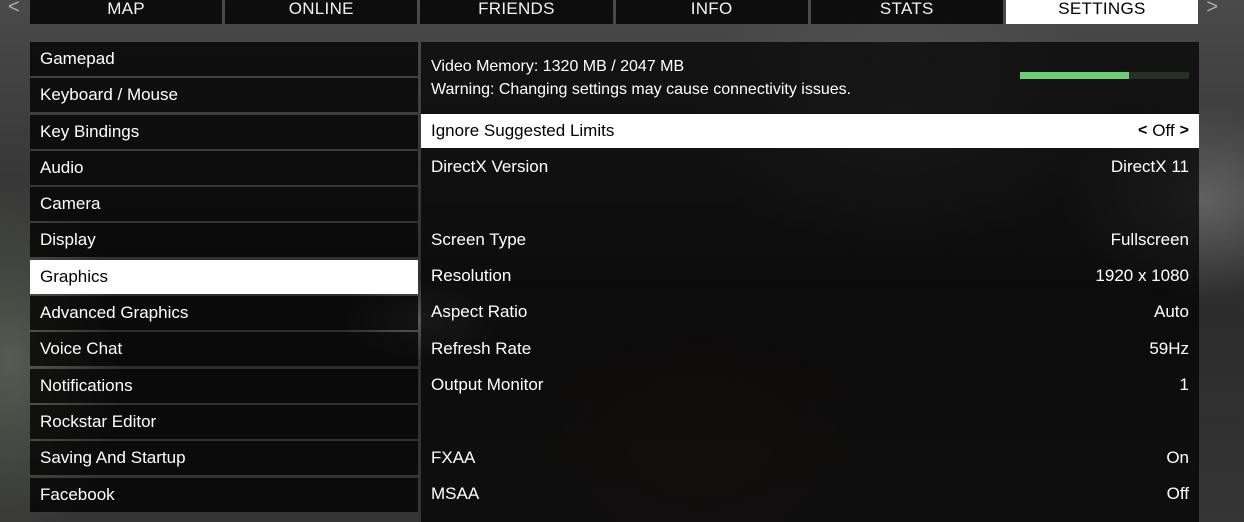  What do you see at coordinates (224, 421) in the screenshot?
I see `sidebar-item-rockstar-editor: Rockstar Editor` at bounding box center [224, 421].